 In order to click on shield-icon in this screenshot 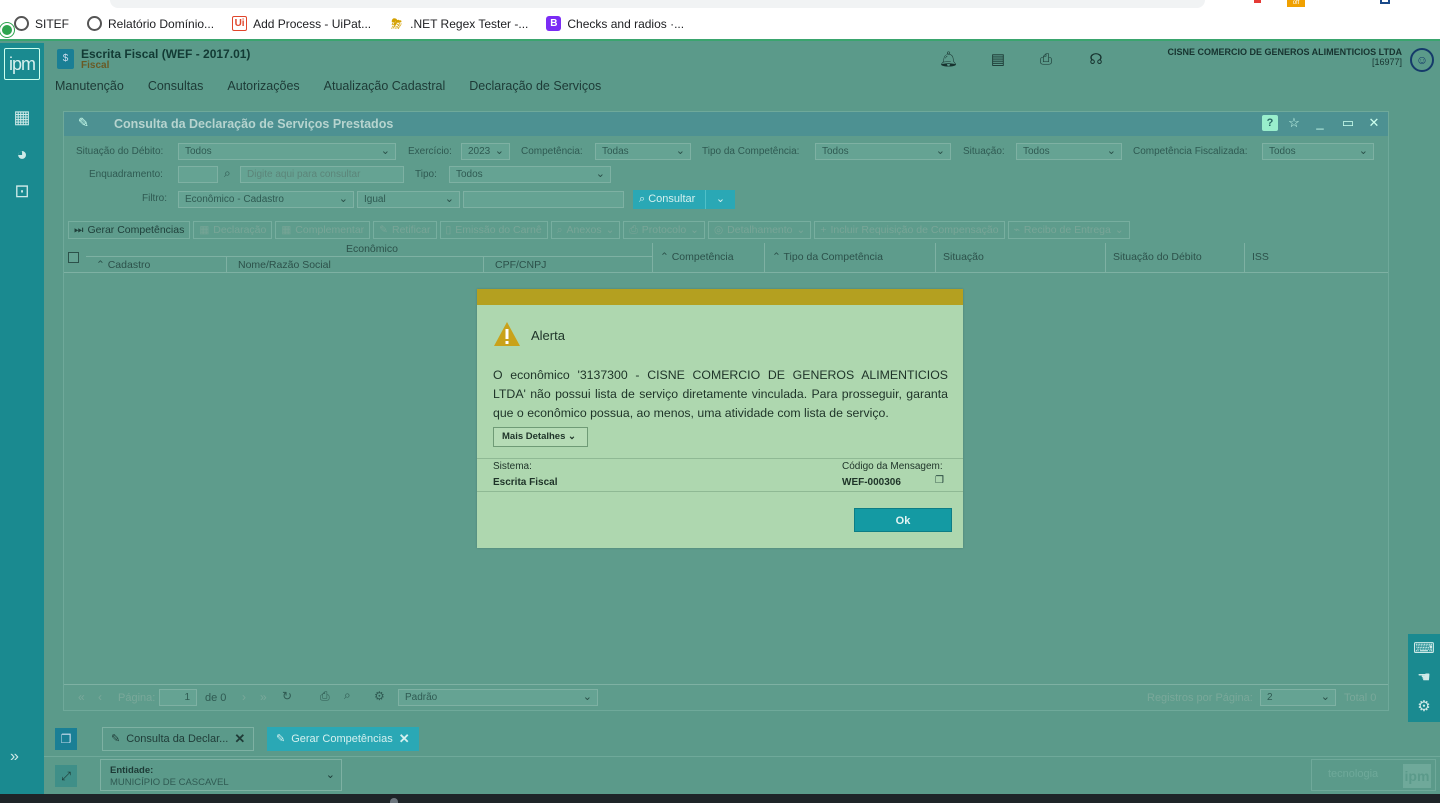, I will do `click(1385, 2)`.